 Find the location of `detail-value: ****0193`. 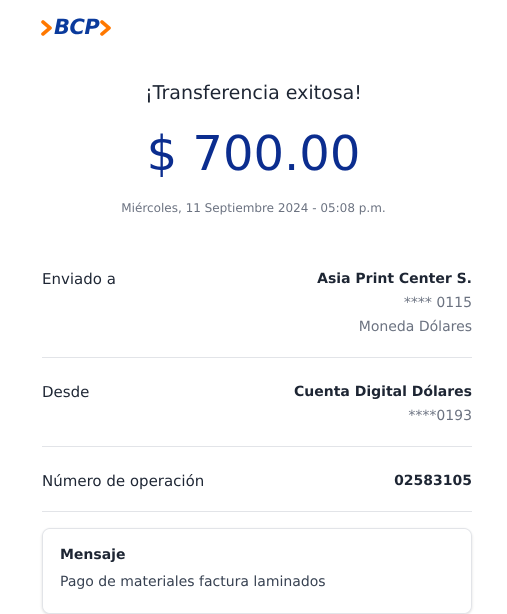

detail-value: ****0193 is located at coordinates (440, 416).